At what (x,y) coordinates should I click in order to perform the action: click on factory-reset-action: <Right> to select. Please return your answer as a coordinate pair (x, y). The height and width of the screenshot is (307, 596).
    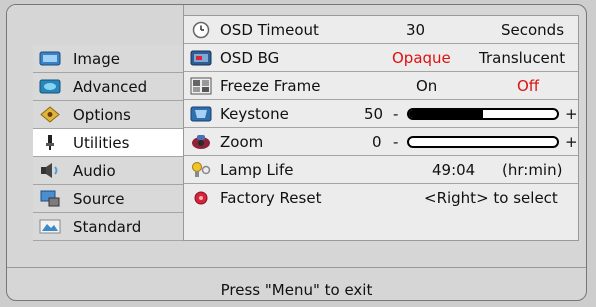
    Looking at the image, I should click on (491, 198).